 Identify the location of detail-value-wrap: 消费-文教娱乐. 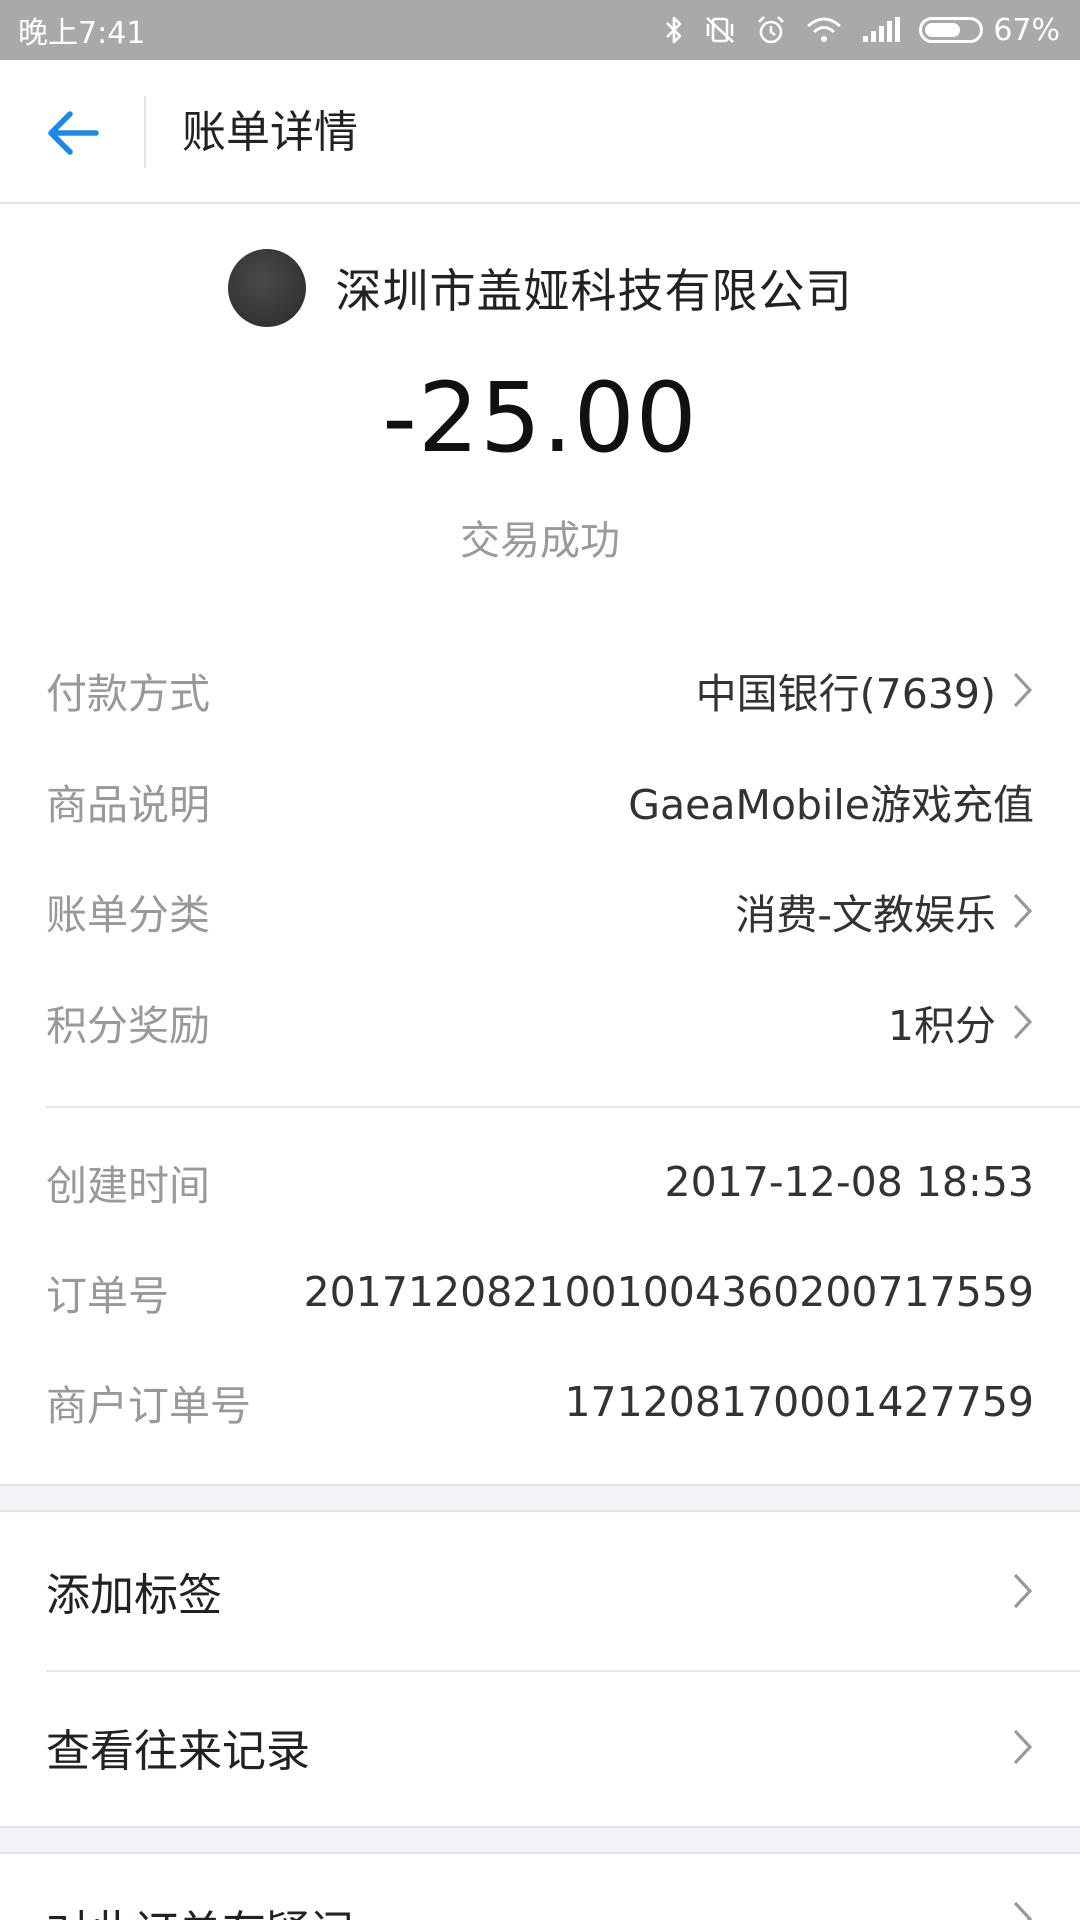
(884, 911).